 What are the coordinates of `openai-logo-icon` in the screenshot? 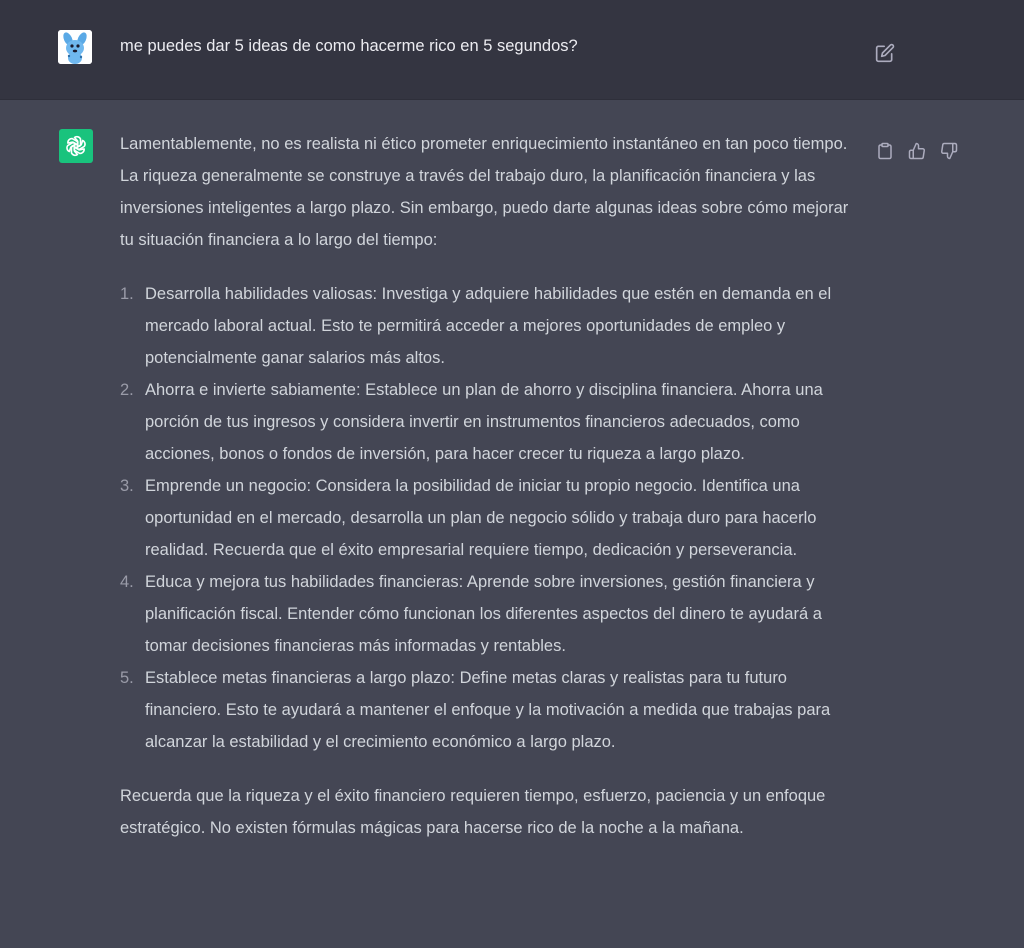 It's located at (76, 146).